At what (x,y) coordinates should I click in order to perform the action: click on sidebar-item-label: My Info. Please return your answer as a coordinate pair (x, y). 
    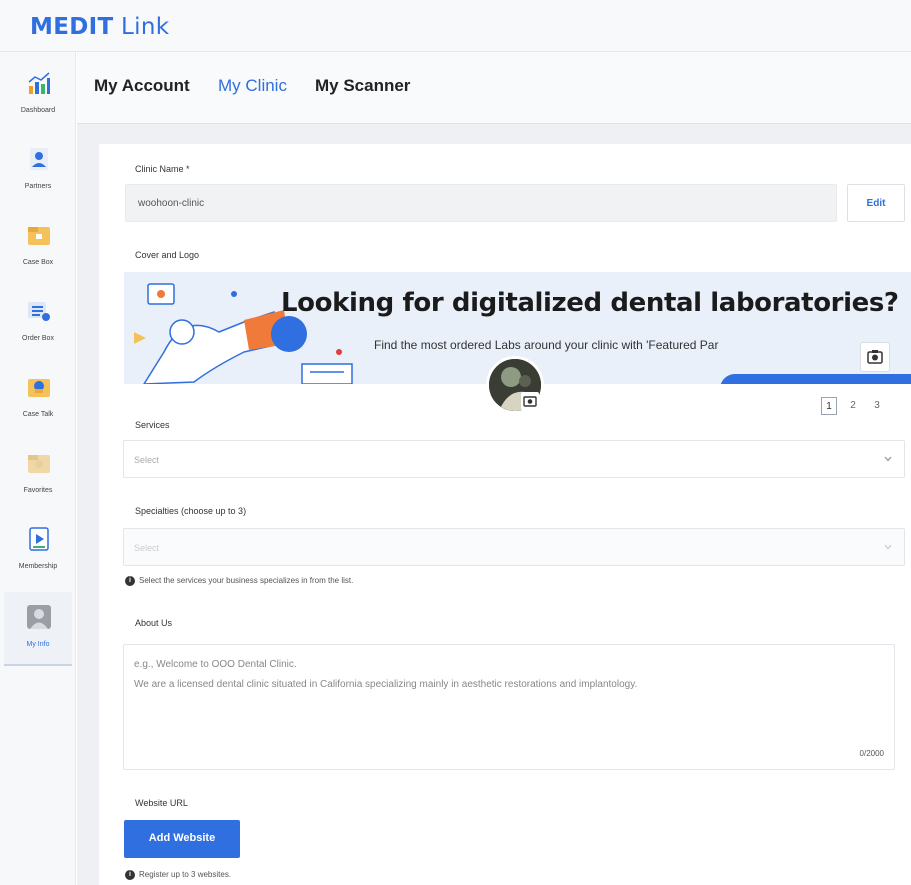
    Looking at the image, I should click on (38, 644).